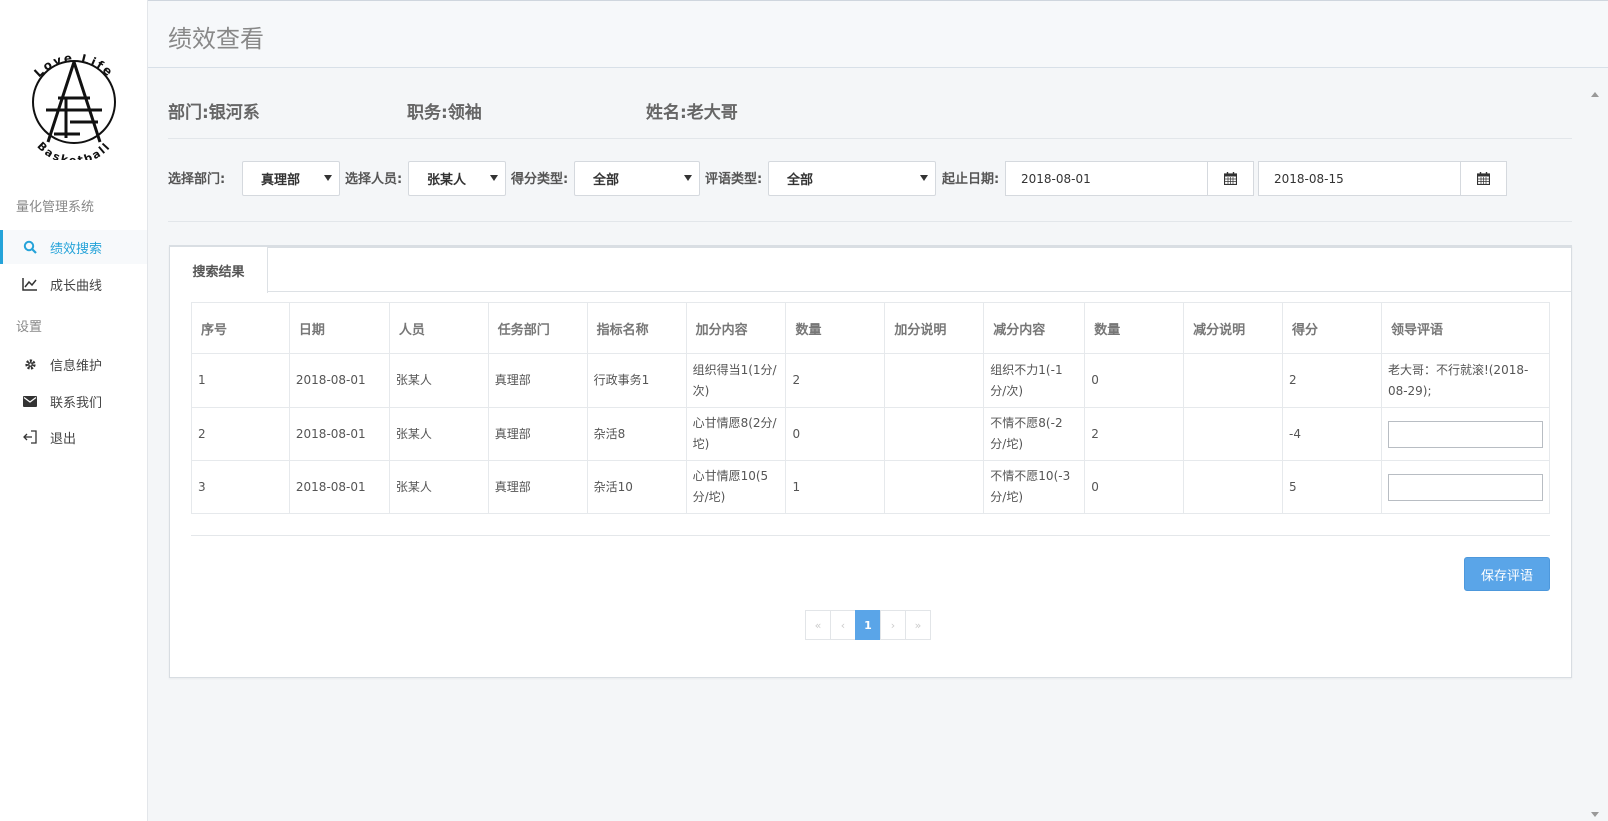 The image size is (1608, 821). What do you see at coordinates (1465, 328) in the screenshot?
I see `column-header: 领导评语` at bounding box center [1465, 328].